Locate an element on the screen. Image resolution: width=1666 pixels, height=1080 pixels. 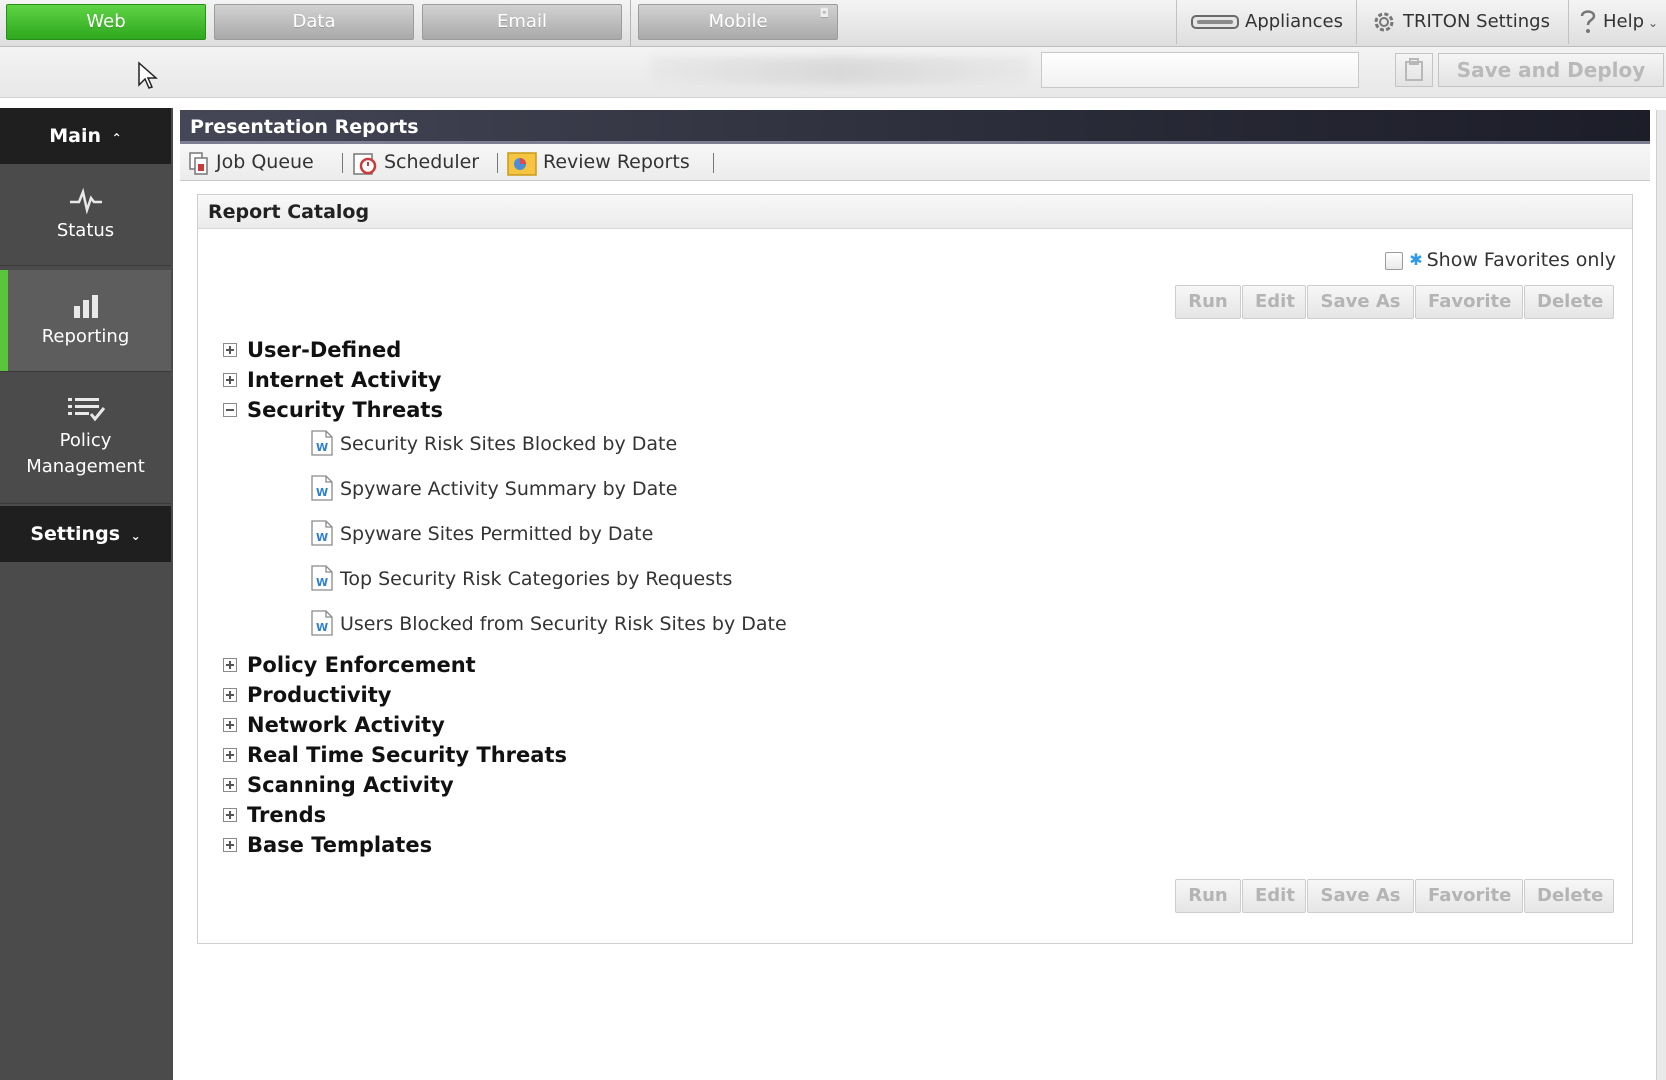
tree-group: Policy Enforcement is located at coordinates (349, 665).